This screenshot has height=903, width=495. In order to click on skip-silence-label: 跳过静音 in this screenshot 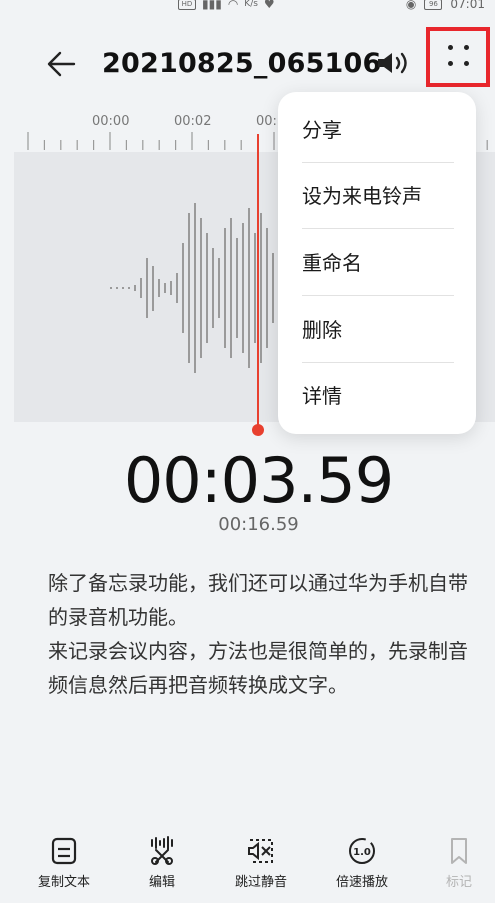, I will do `click(260, 882)`.